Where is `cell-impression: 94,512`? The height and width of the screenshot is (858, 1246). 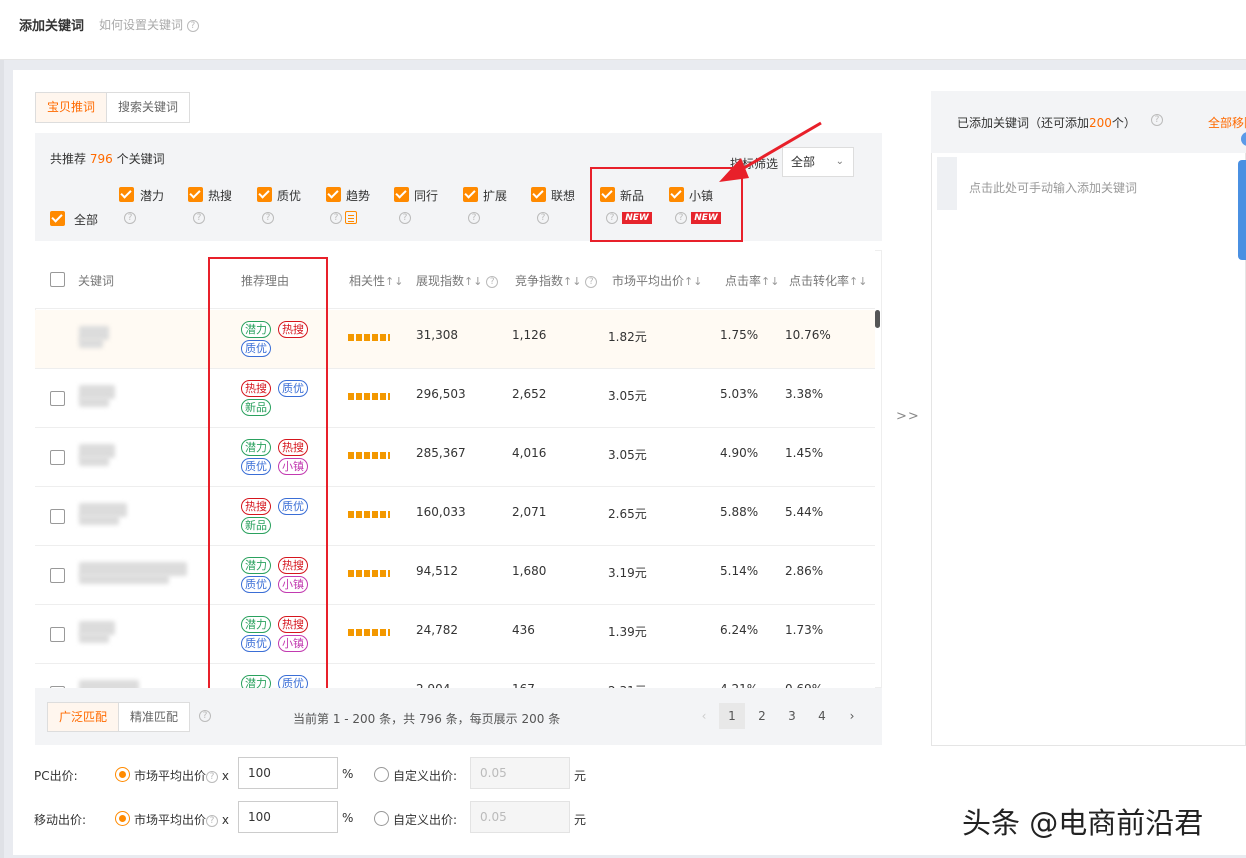 cell-impression: 94,512 is located at coordinates (437, 571).